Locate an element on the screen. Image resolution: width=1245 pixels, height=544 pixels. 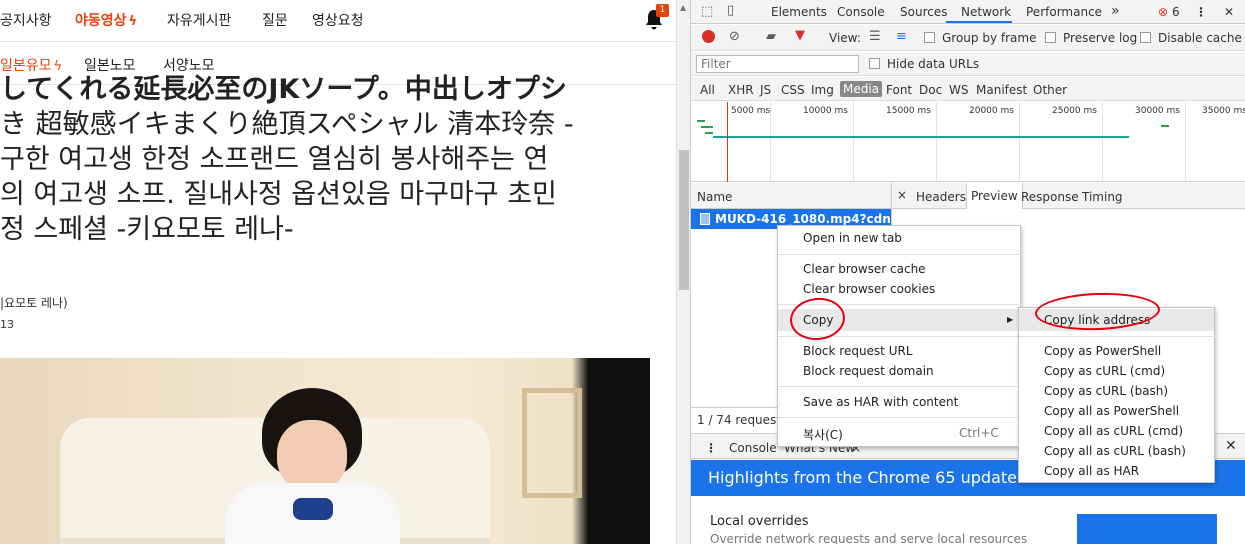
photo-person-tie is located at coordinates (313, 509).